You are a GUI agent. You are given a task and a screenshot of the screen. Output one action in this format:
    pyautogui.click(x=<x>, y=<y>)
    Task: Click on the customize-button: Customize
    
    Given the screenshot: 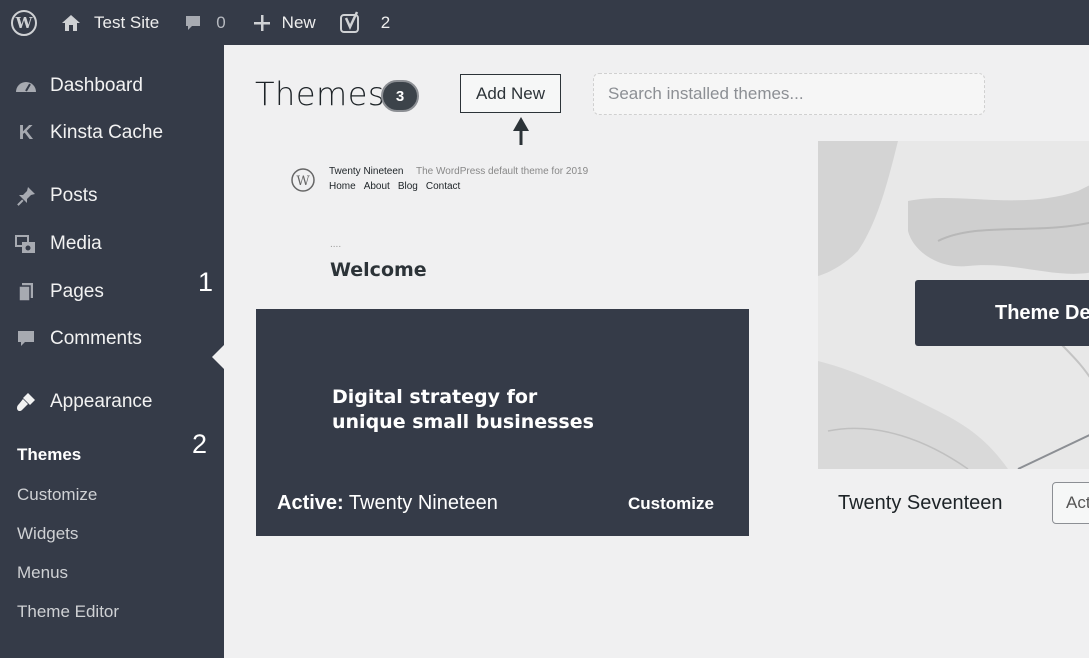 What is the action you would take?
    pyautogui.click(x=671, y=504)
    